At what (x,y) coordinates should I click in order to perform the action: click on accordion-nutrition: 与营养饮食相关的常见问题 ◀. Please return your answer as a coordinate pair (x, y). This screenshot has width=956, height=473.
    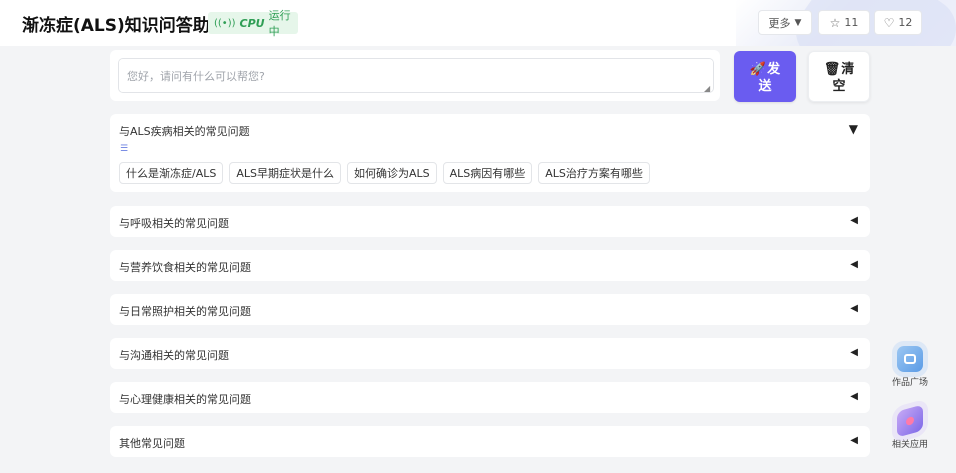
    Looking at the image, I should click on (490, 265).